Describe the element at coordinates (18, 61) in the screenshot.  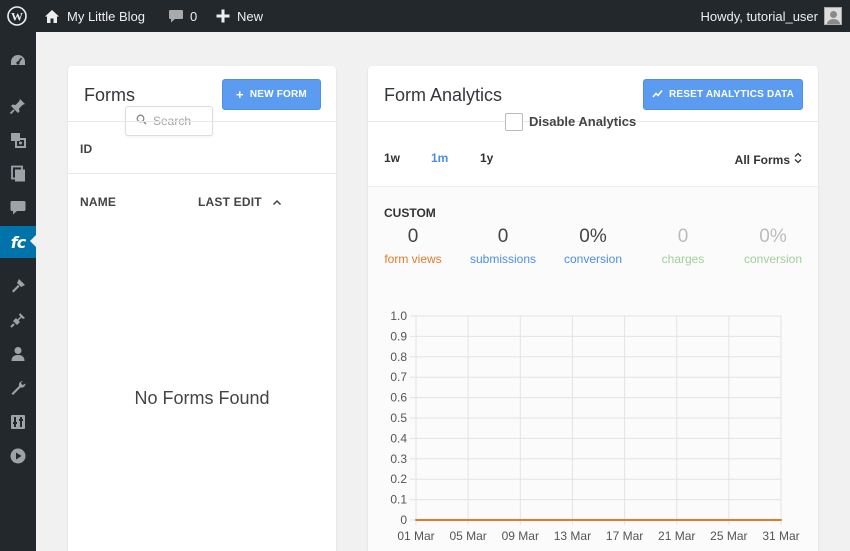
I see `dashboard-icon` at that location.